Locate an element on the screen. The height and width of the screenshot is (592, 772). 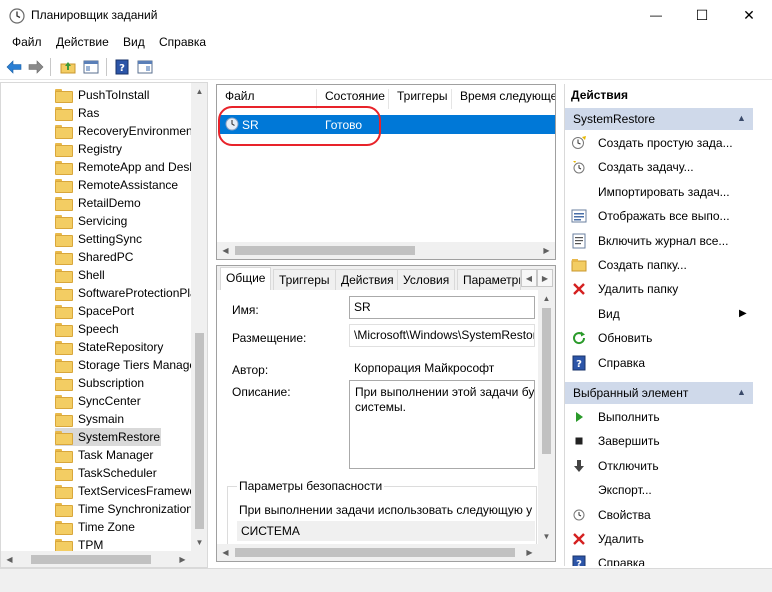
back-button is located at coordinates (14, 67).